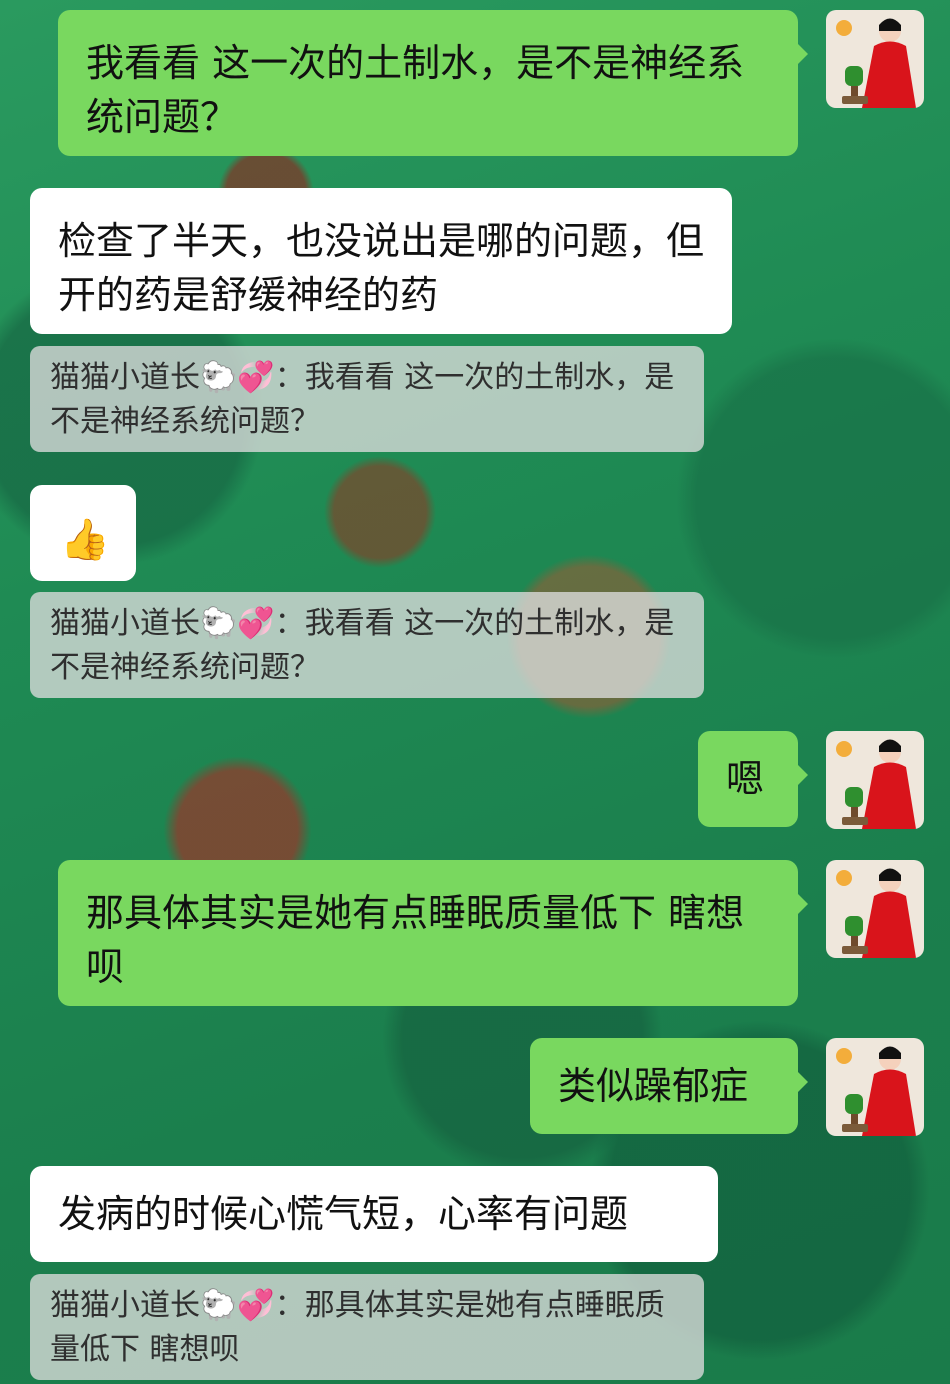 The width and height of the screenshot is (950, 1384). What do you see at coordinates (381, 268) in the screenshot?
I see `message-incoming-1-text: 检查了半天，也没说出是哪的问题，但开的药是舒缓神经的药` at bounding box center [381, 268].